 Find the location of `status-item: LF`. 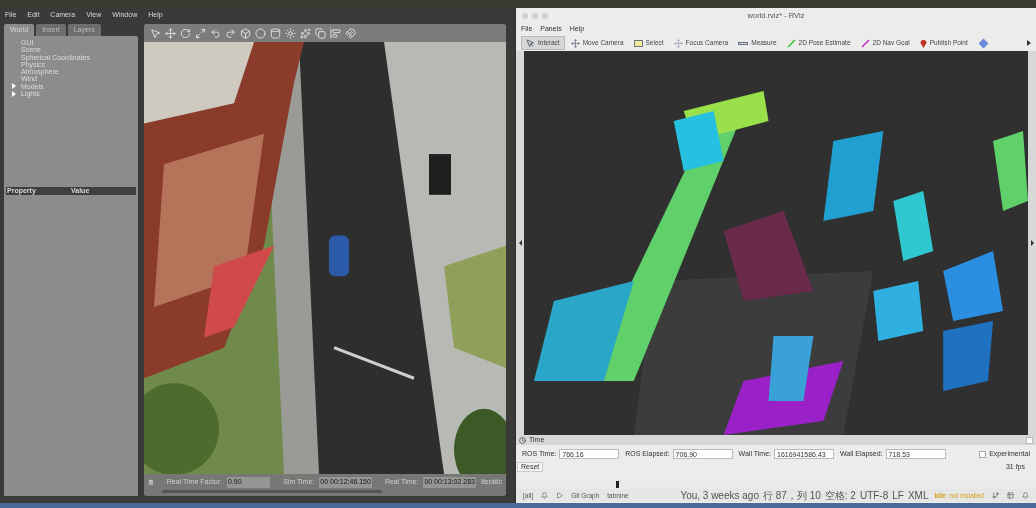

status-item: LF is located at coordinates (898, 495).